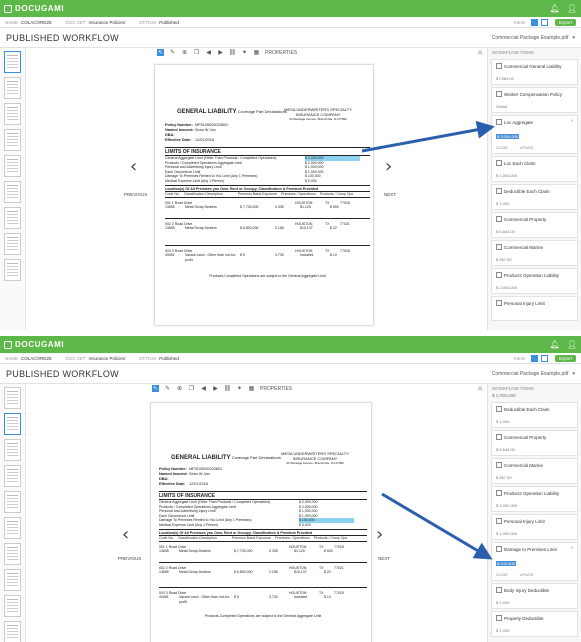 This screenshot has width=581, height=642. I want to click on table-cell: 0.335, so click(273, 551).